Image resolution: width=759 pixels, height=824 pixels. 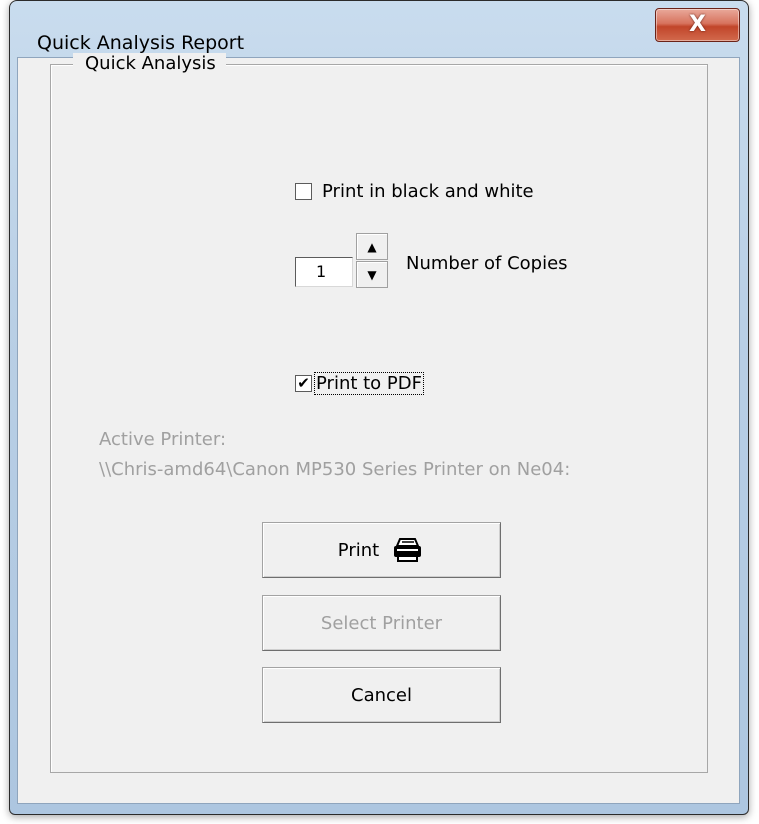 I want to click on title-bar: Quick Analysis Report X, so click(x=379, y=27).